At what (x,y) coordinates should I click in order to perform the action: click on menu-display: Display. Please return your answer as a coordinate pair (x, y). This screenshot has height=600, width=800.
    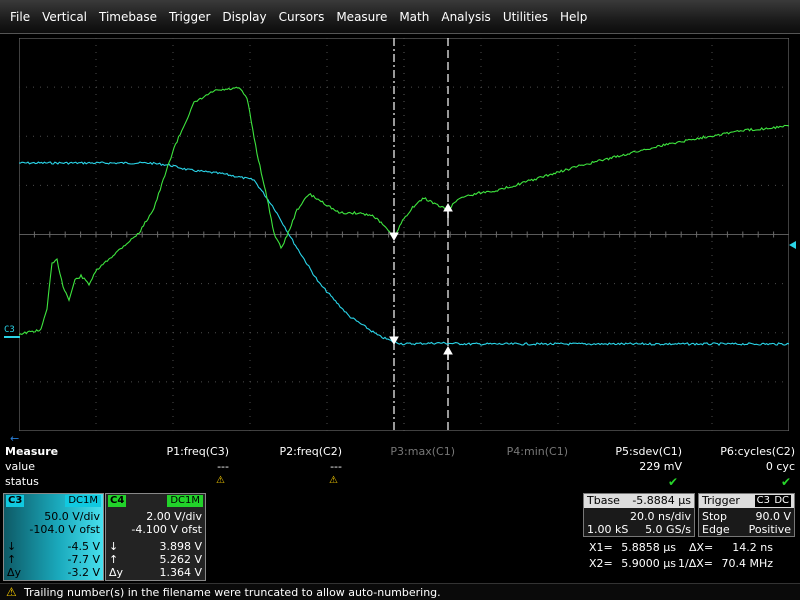
    Looking at the image, I should click on (244, 17).